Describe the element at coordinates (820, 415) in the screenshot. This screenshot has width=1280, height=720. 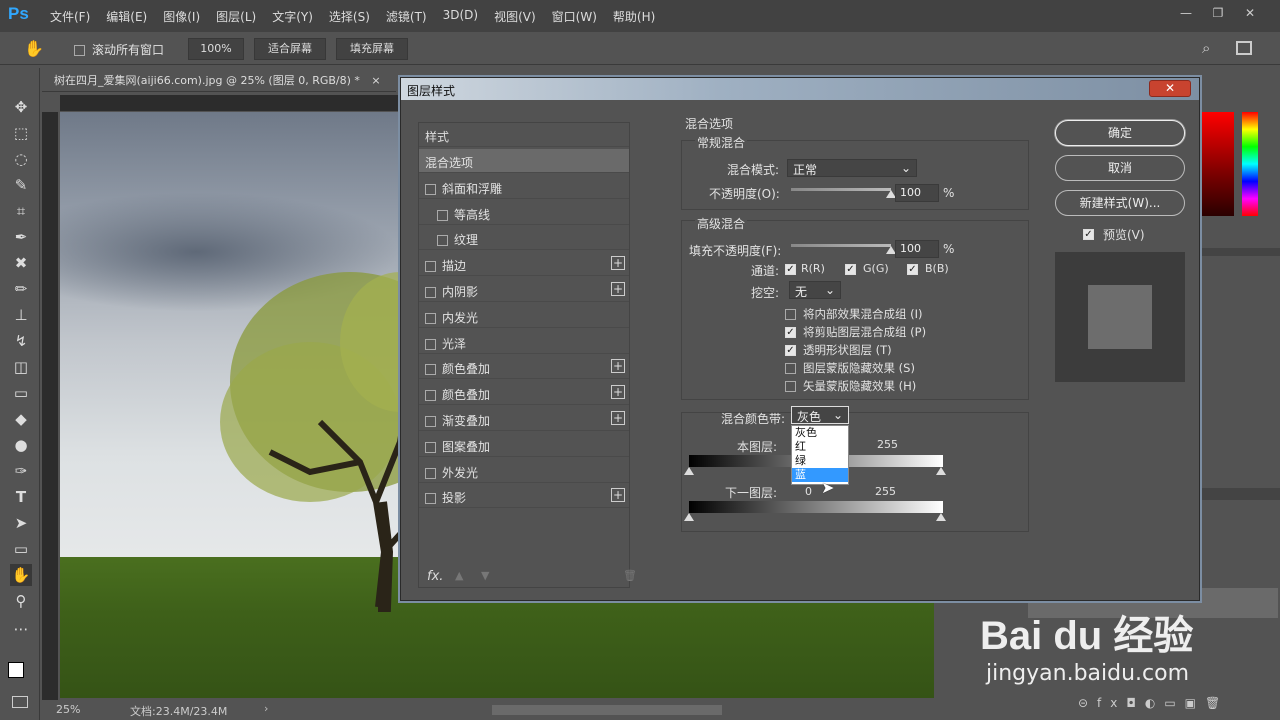
I see `blend-if-select: 灰色 ⌄` at that location.